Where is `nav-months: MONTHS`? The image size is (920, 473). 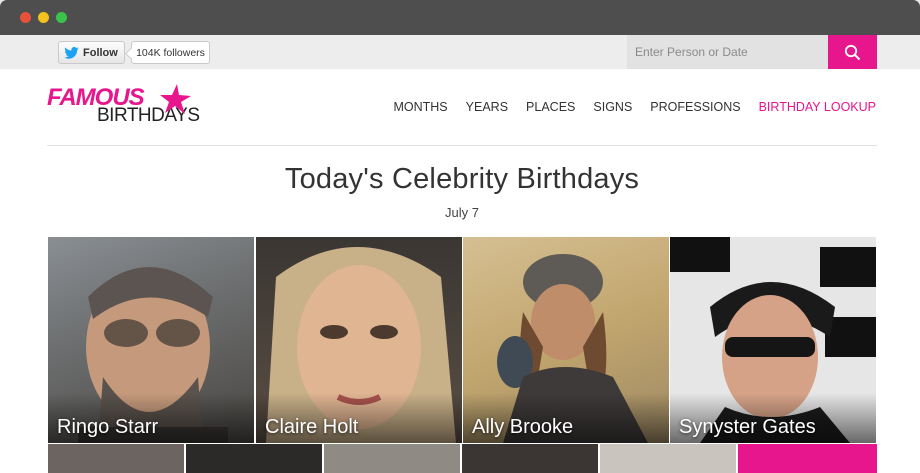
nav-months: MONTHS is located at coordinates (420, 107).